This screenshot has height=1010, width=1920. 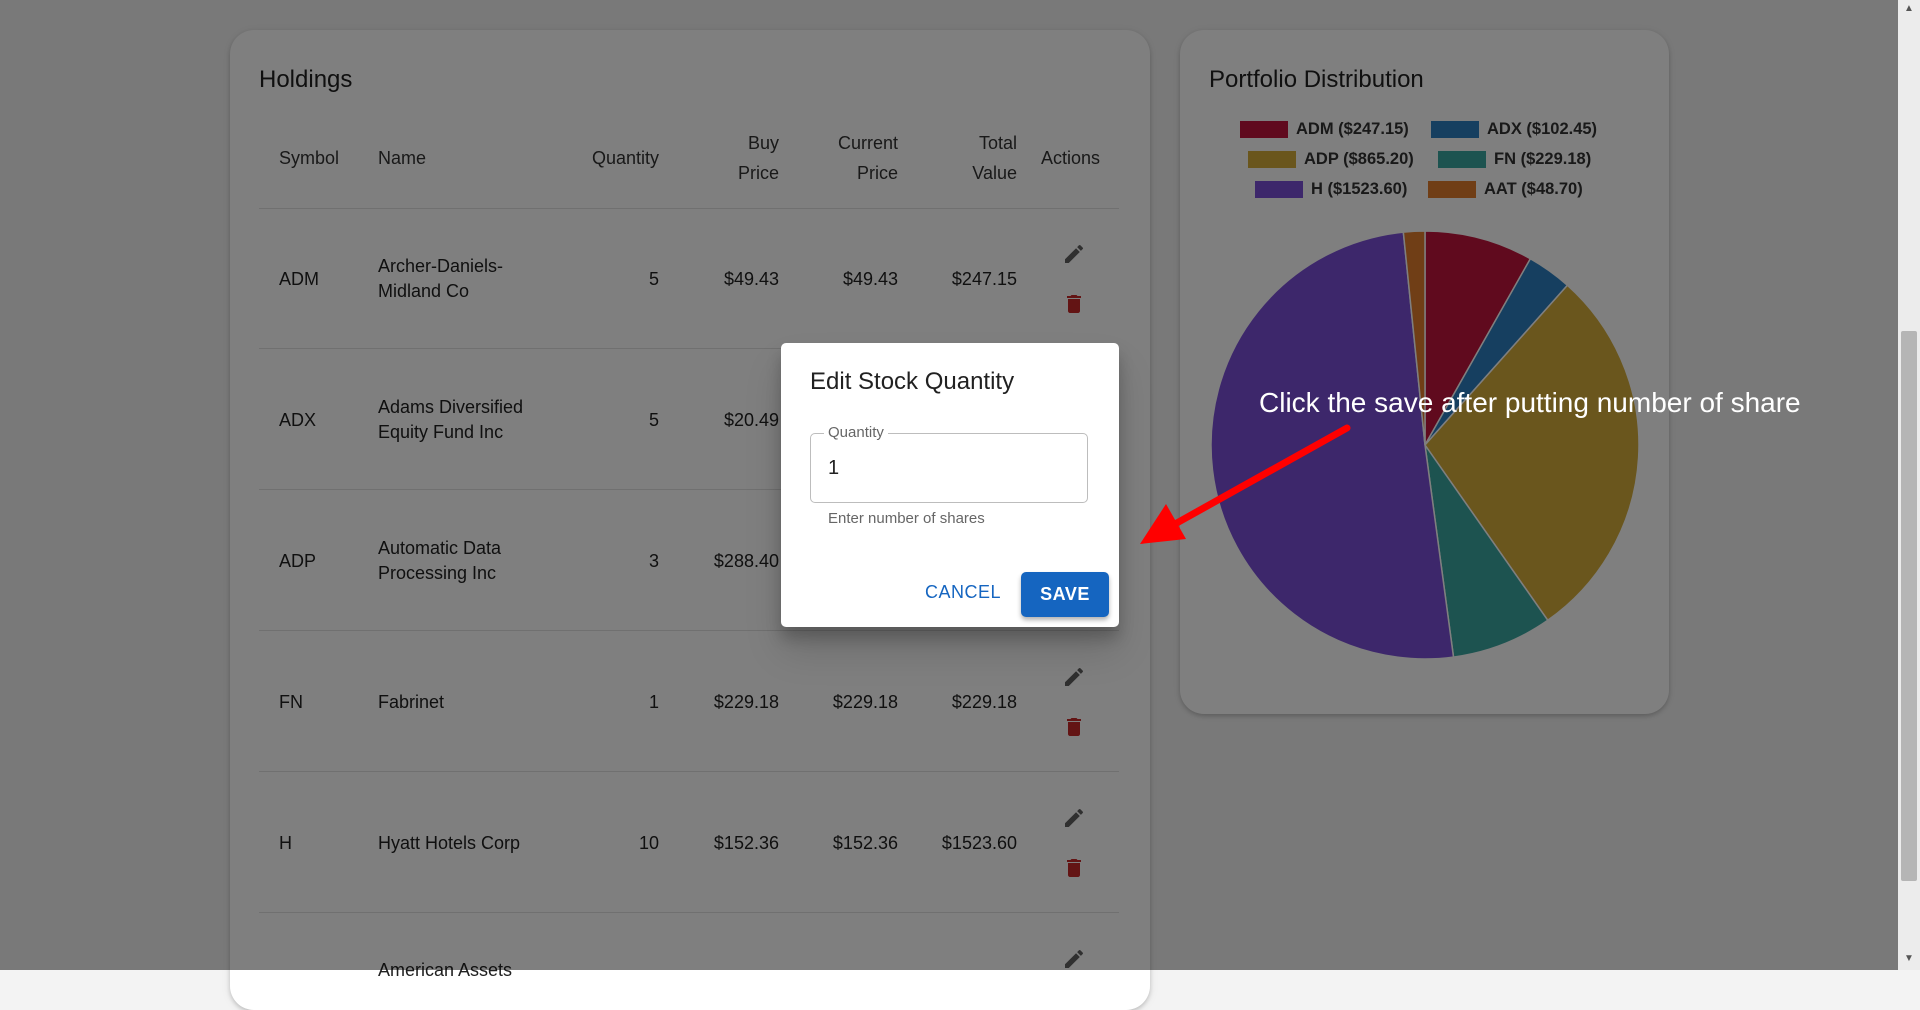 I want to click on cancel-button: CANCEL, so click(x=963, y=592).